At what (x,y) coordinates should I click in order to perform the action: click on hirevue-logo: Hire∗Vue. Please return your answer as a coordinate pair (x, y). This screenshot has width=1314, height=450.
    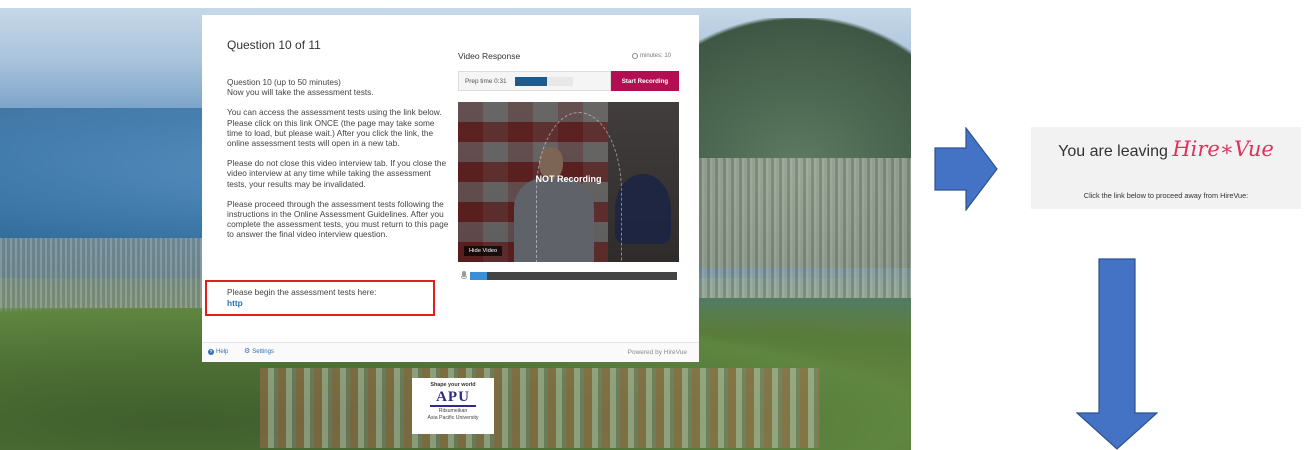
    Looking at the image, I should click on (1223, 149).